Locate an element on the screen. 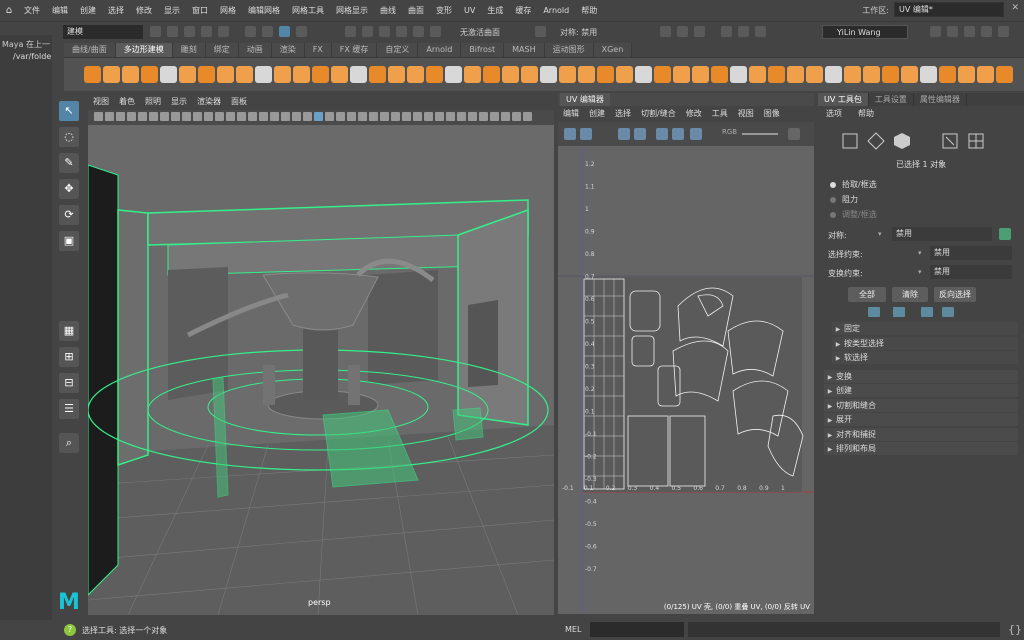  exposure-slider is located at coordinates (760, 134).